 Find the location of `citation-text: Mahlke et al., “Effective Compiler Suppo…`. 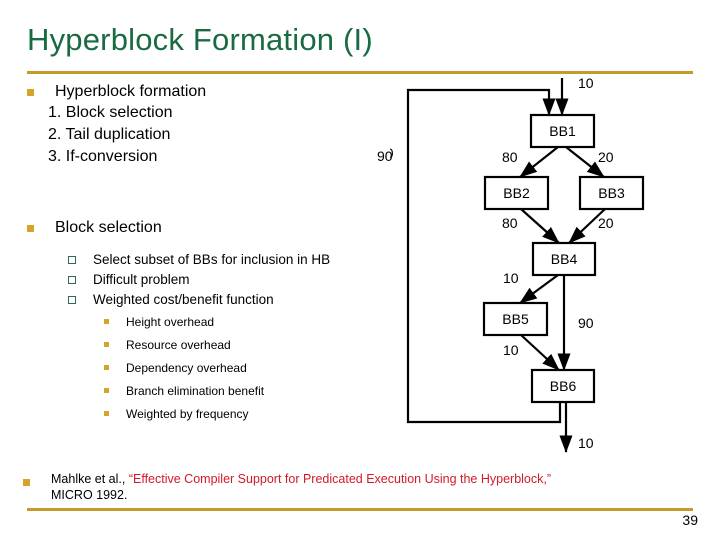

citation-text: Mahlke et al., “Effective Compiler Suppo… is located at coordinates (301, 487).